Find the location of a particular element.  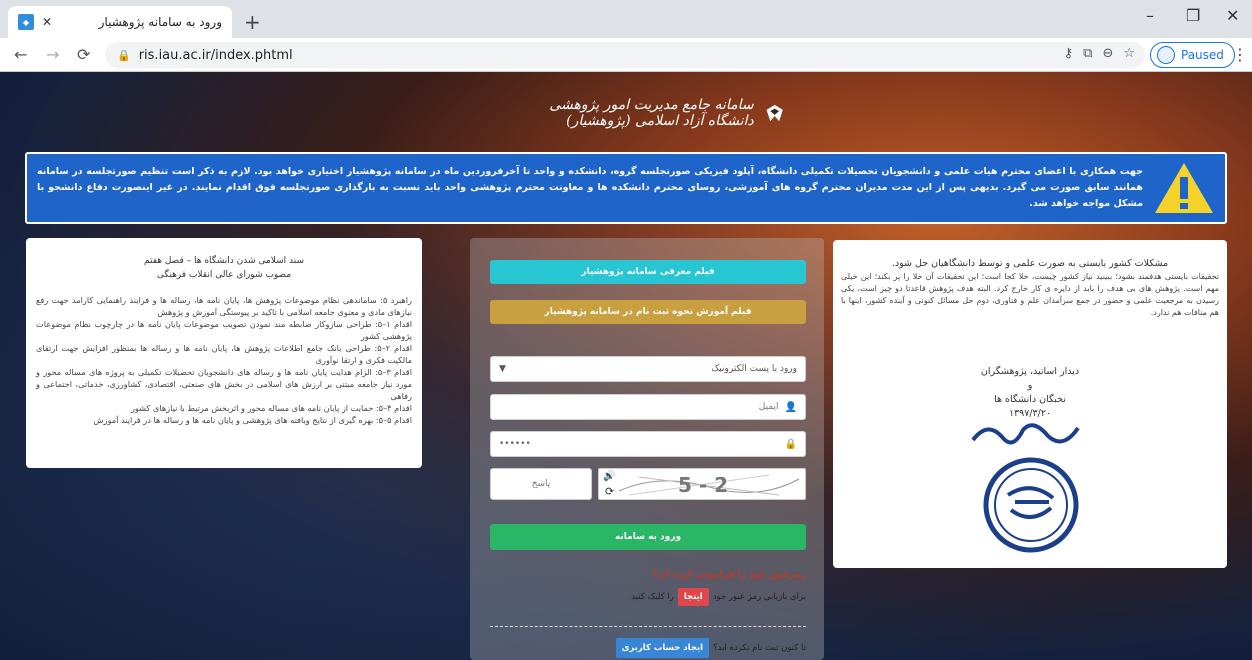

browser-tab-bar: ◆ ✕ ورود به سامانه پژوهشیار + – ❐ ✕ is located at coordinates (626, 19).